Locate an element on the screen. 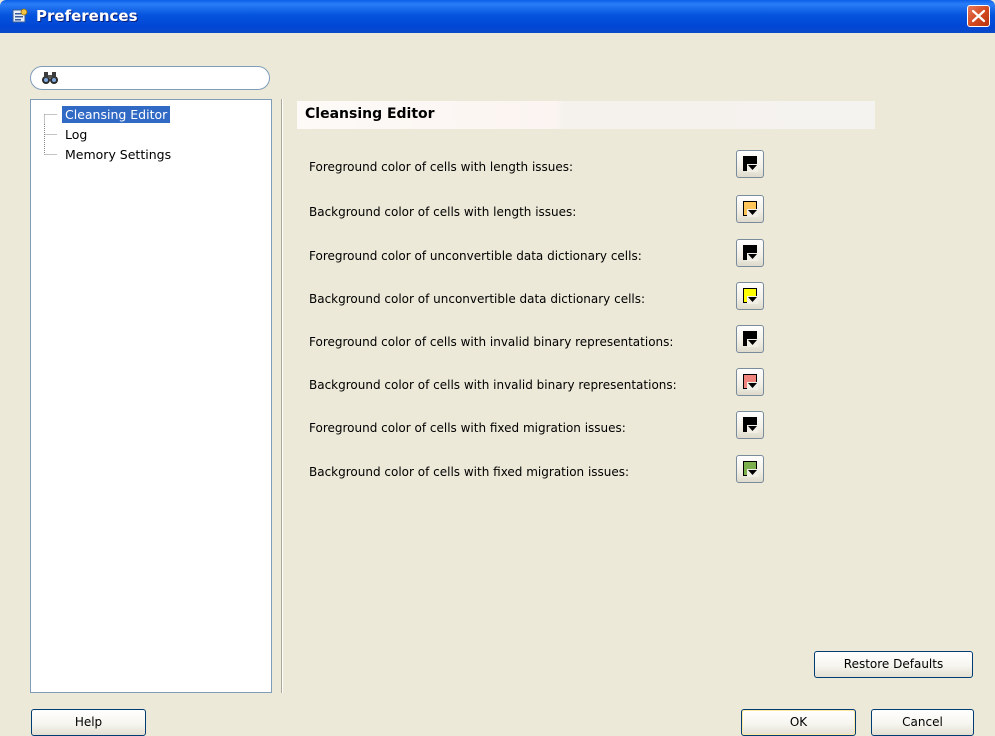 The height and width of the screenshot is (736, 995). search-input is located at coordinates (165, 79).